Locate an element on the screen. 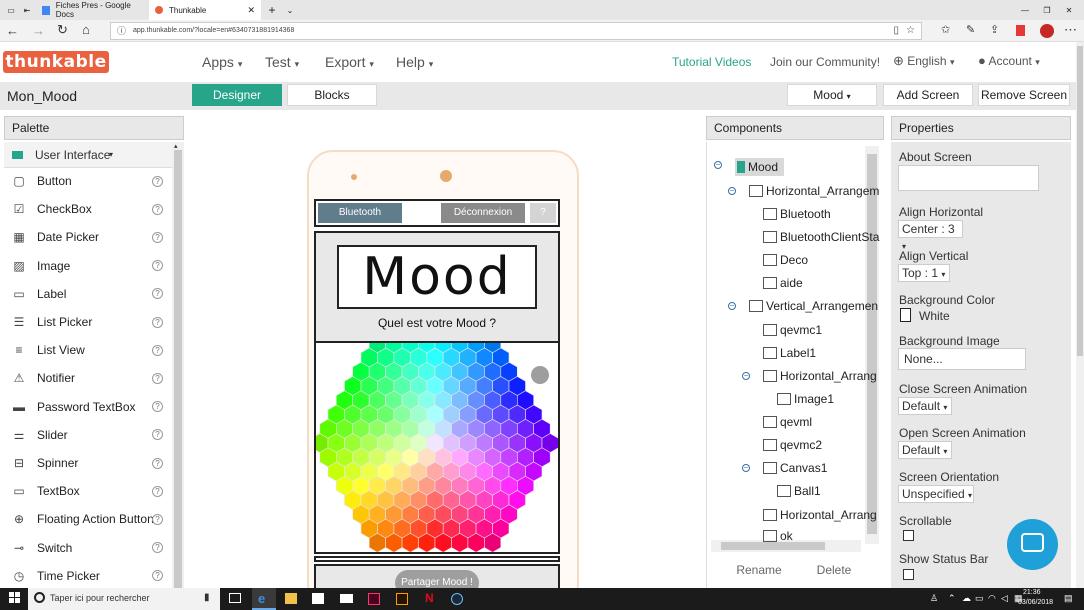 The width and height of the screenshot is (1084, 610). illustrator-icon is located at coordinates (402, 599).